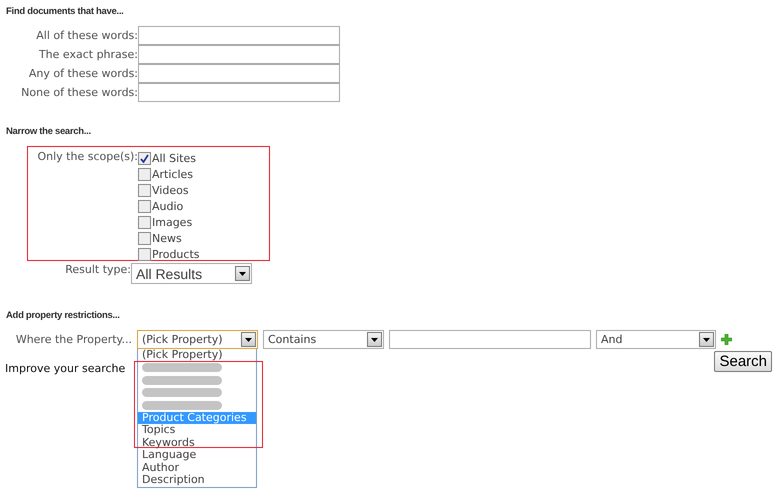  What do you see at coordinates (83, 74) in the screenshot?
I see `field-label: Any of these words:` at bounding box center [83, 74].